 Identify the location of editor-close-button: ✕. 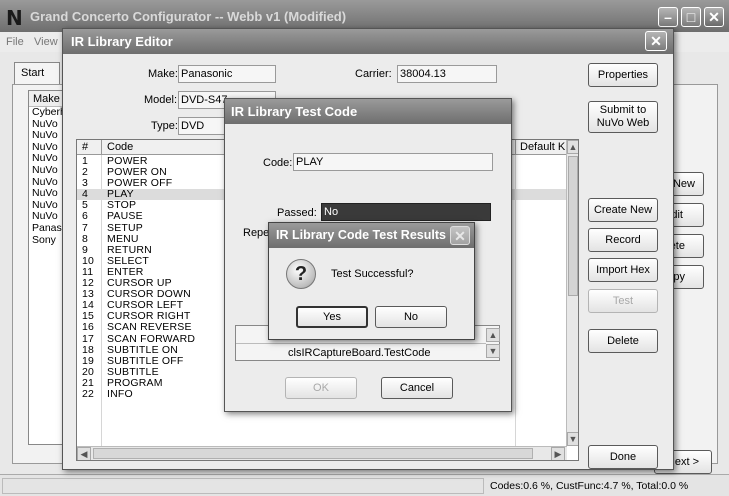
(656, 41).